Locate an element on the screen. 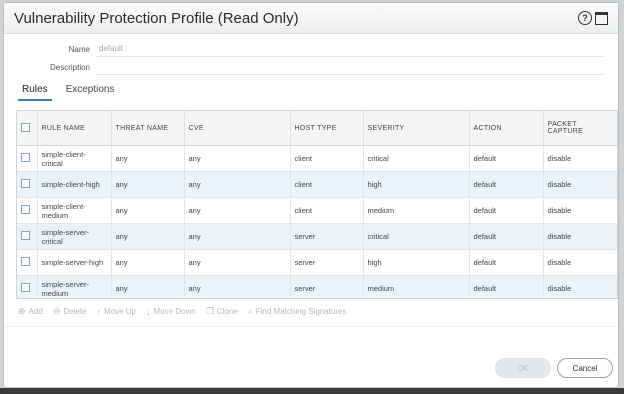  delete-button: ⊖ Delete is located at coordinates (70, 311).